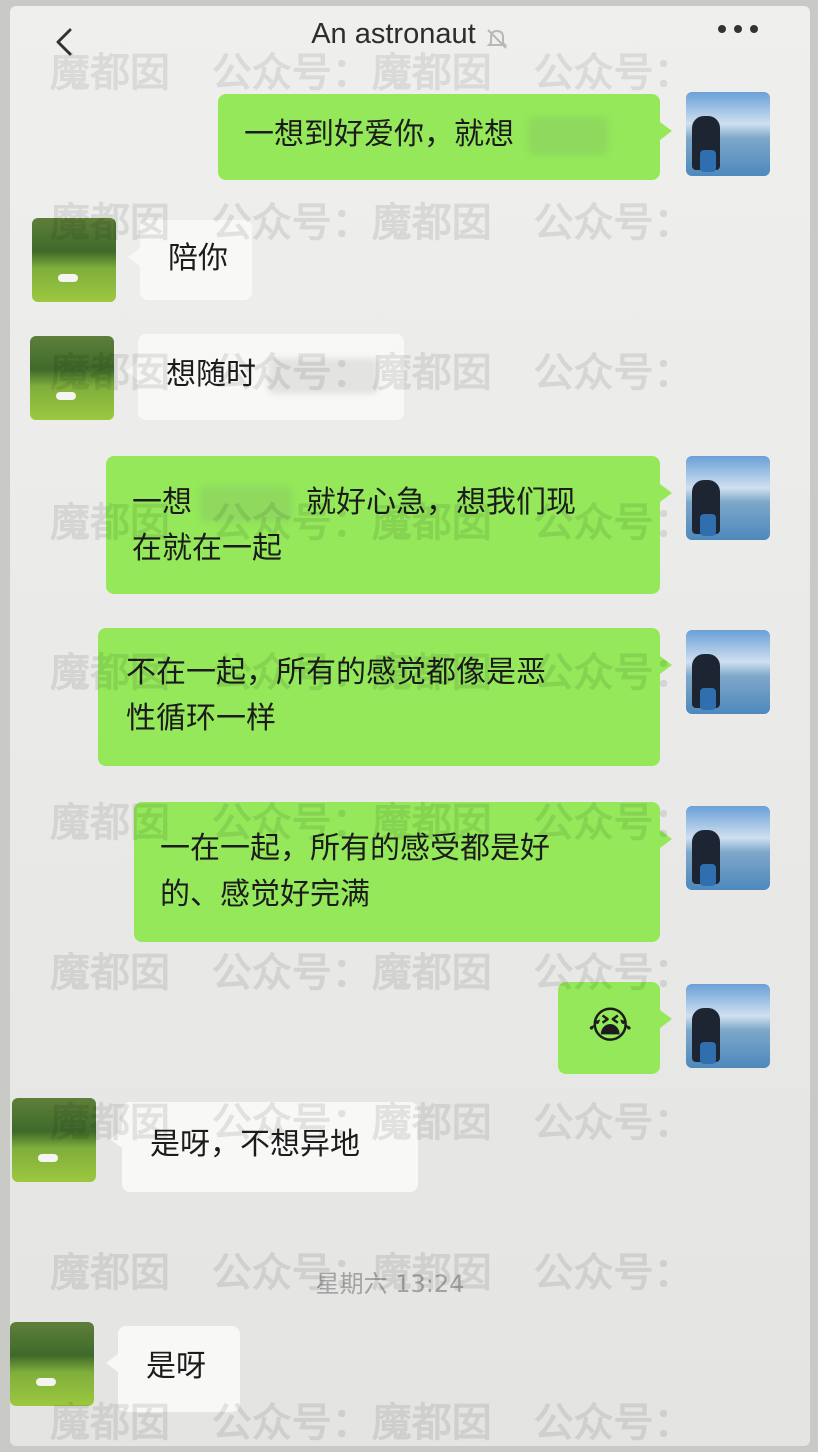 The height and width of the screenshot is (1452, 818). I want to click on message-text: 一在一起，所有的感受都是好, so click(355, 848).